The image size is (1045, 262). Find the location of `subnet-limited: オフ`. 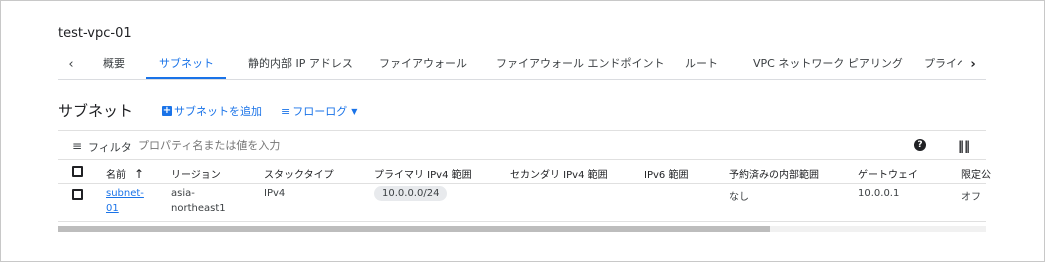

subnet-limited: オフ is located at coordinates (971, 197).